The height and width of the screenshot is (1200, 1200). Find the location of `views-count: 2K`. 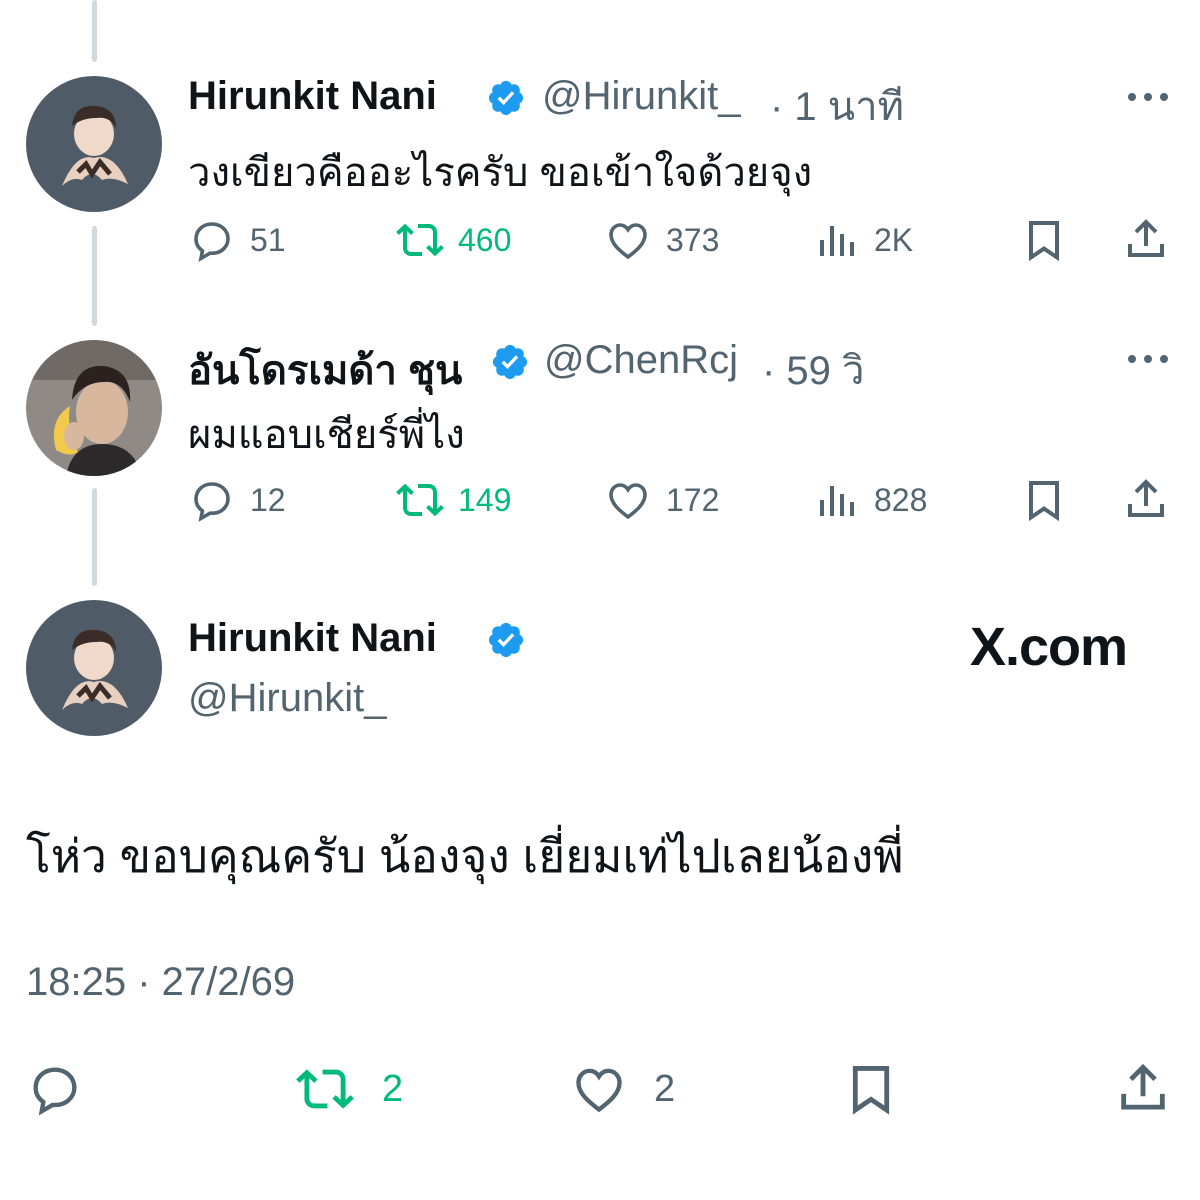

views-count: 2K is located at coordinates (894, 240).